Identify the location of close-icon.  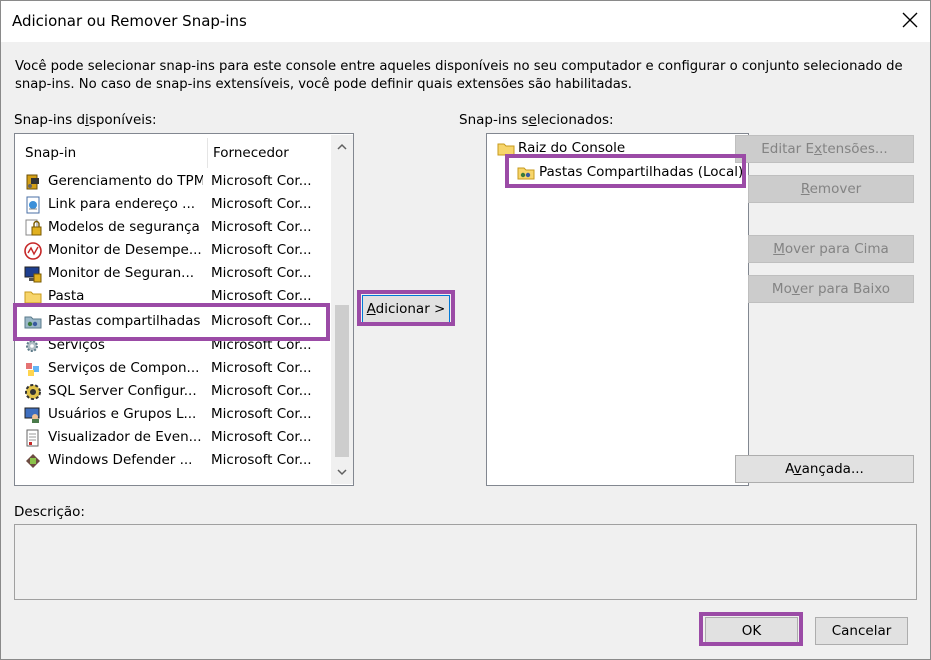
(910, 20).